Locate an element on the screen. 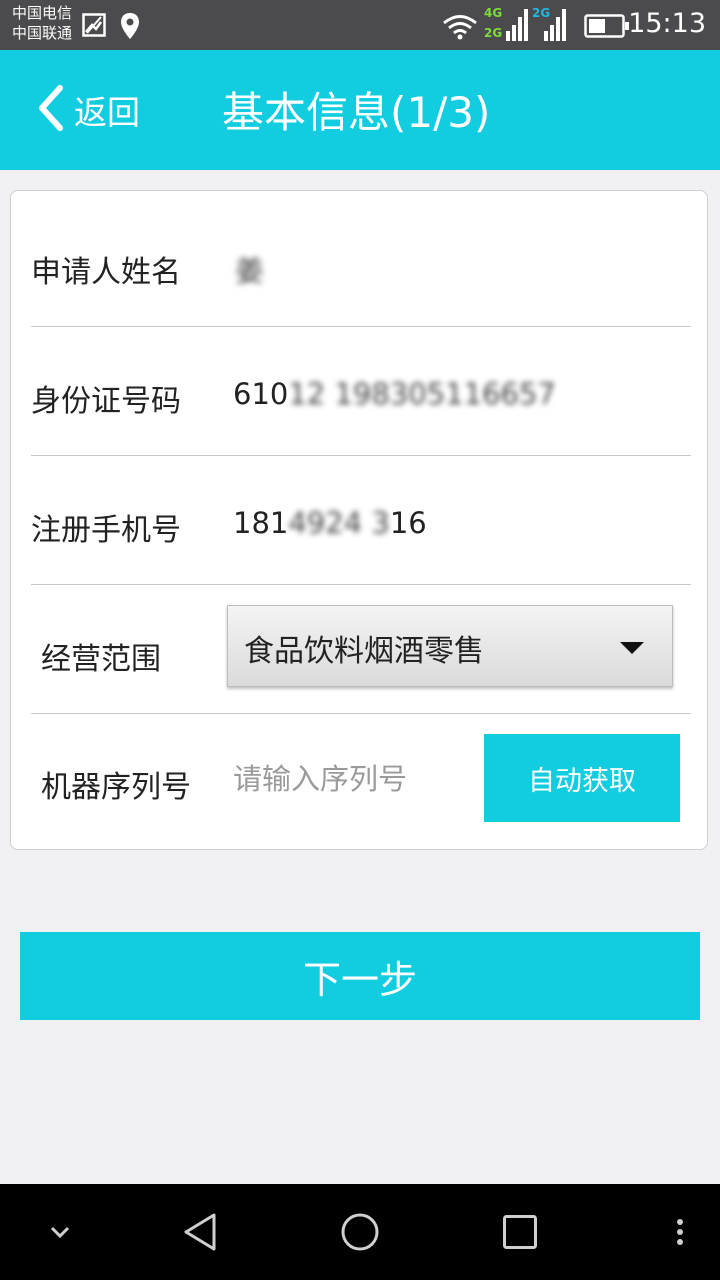 The image size is (720, 1280). network-4g-label: 4G is located at coordinates (493, 13).